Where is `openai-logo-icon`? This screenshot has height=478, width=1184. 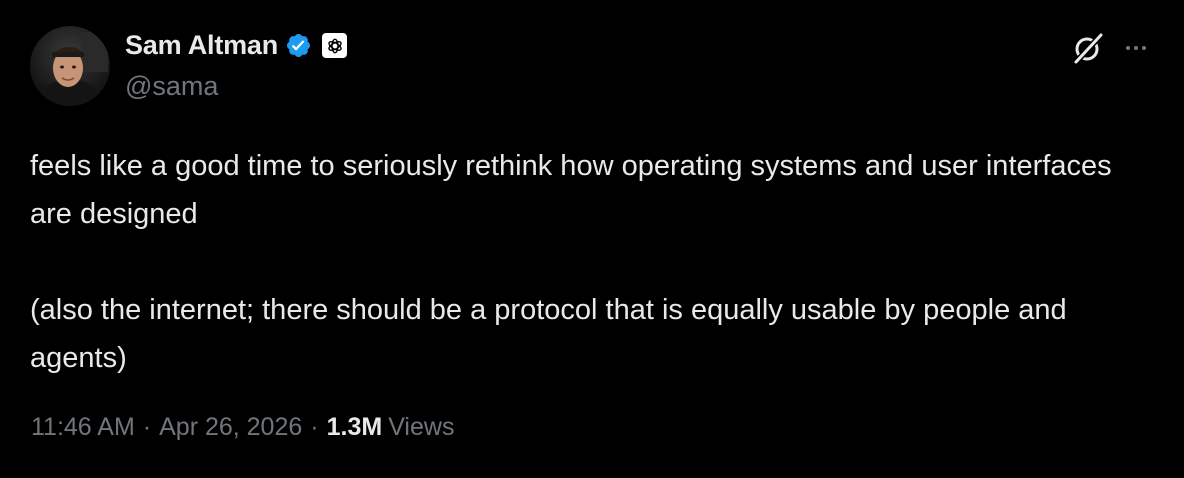 openai-logo-icon is located at coordinates (335, 45).